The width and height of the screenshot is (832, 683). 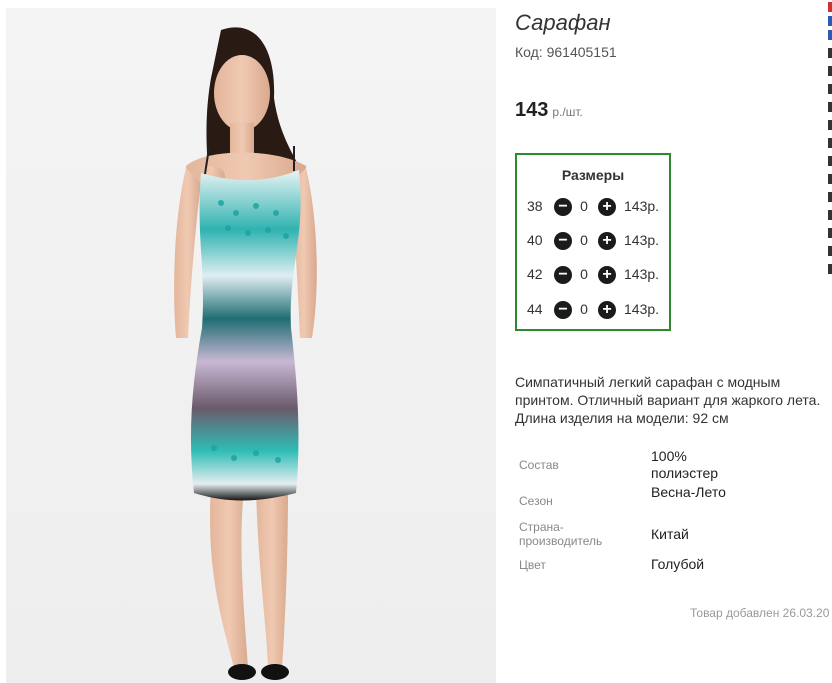 What do you see at coordinates (830, 145) in the screenshot?
I see `cropped-side-column` at bounding box center [830, 145].